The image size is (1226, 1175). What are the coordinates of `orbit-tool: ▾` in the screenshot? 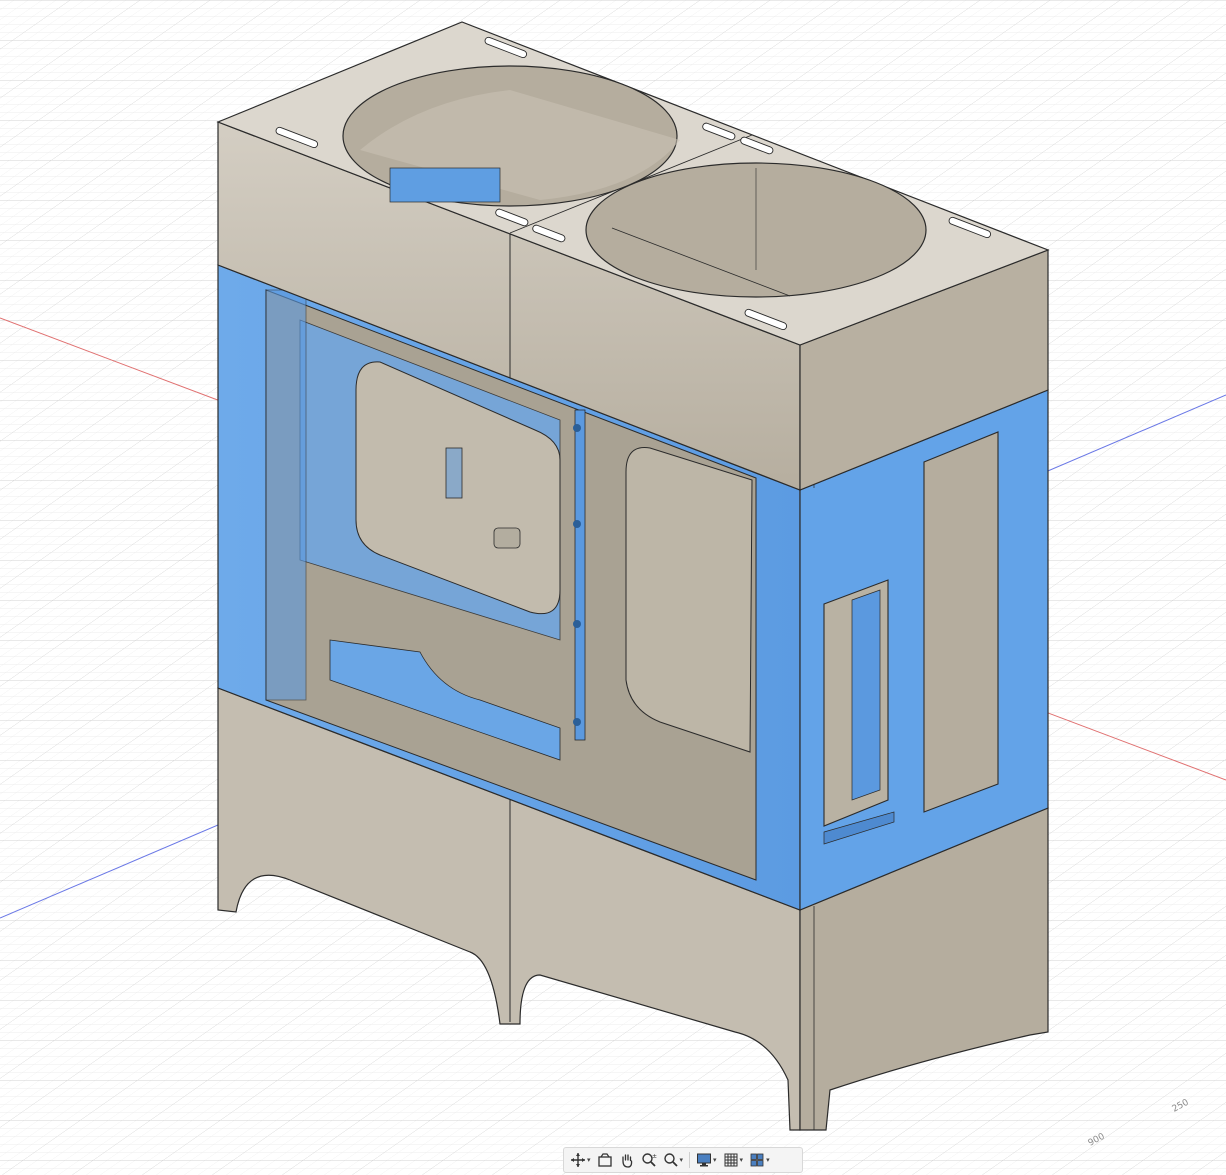 It's located at (580, 1160).